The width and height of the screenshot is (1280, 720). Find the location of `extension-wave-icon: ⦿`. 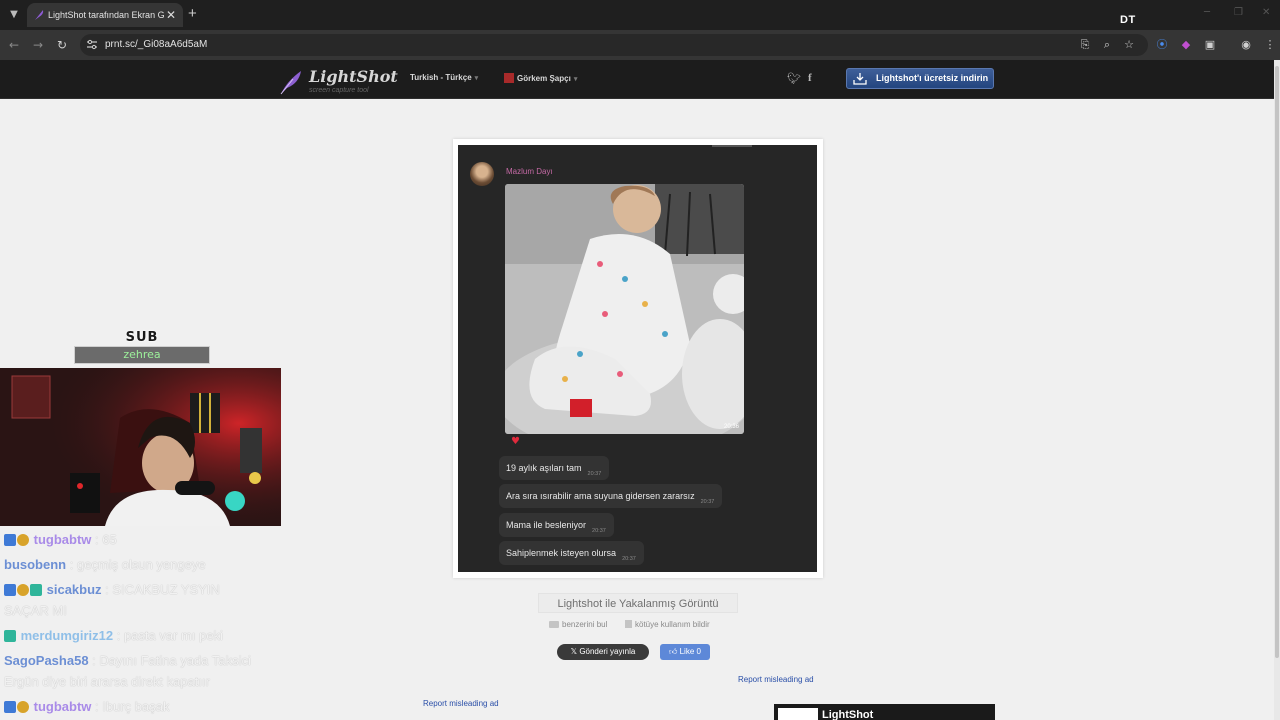

extension-wave-icon: ⦿ is located at coordinates (1162, 45).